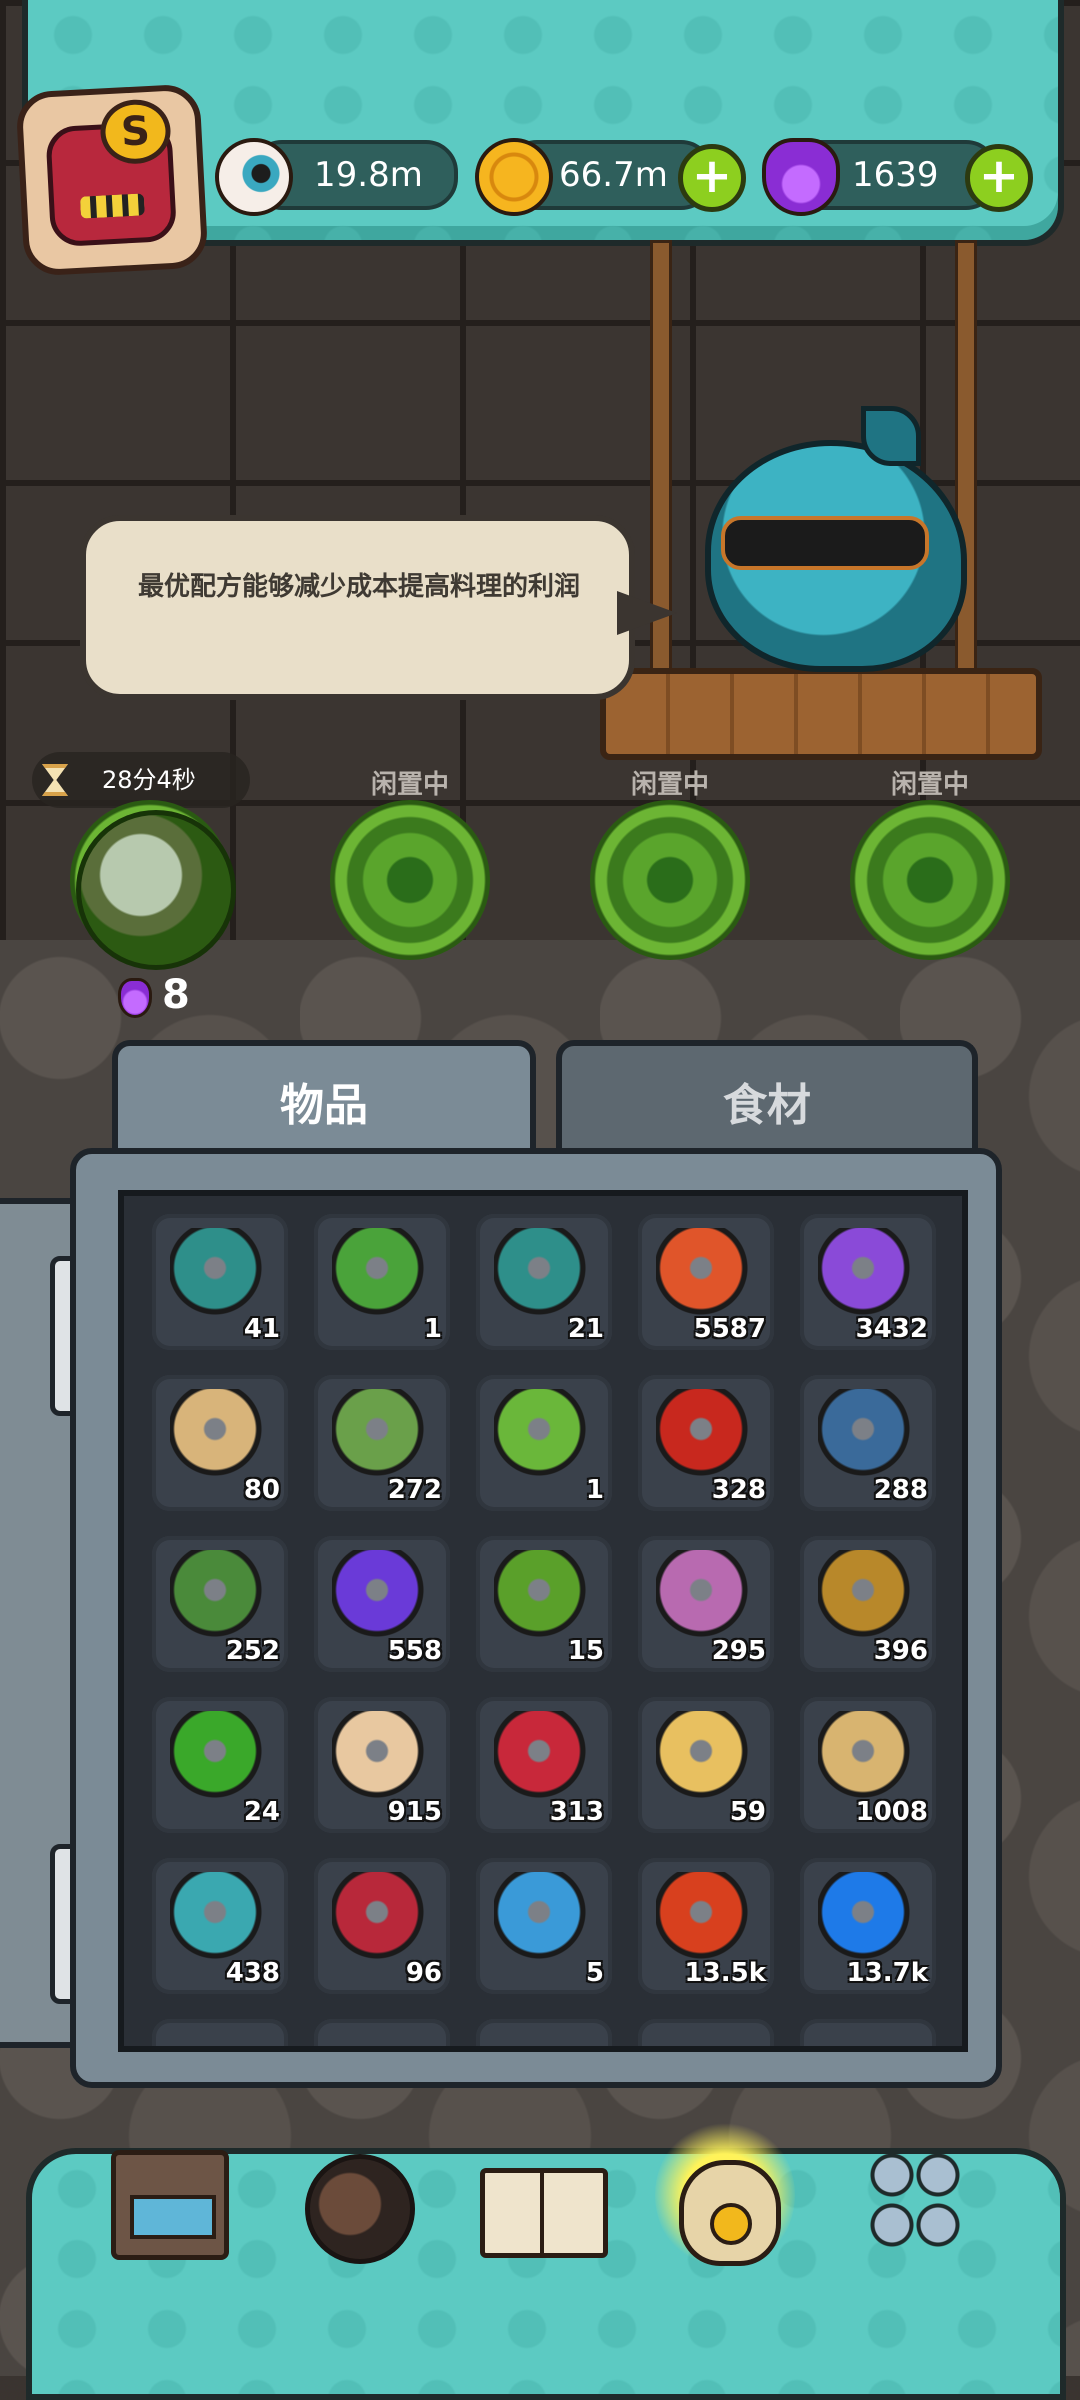 This screenshot has height=2400, width=1080. What do you see at coordinates (738, 1490) in the screenshot?
I see `item-count: 328` at bounding box center [738, 1490].